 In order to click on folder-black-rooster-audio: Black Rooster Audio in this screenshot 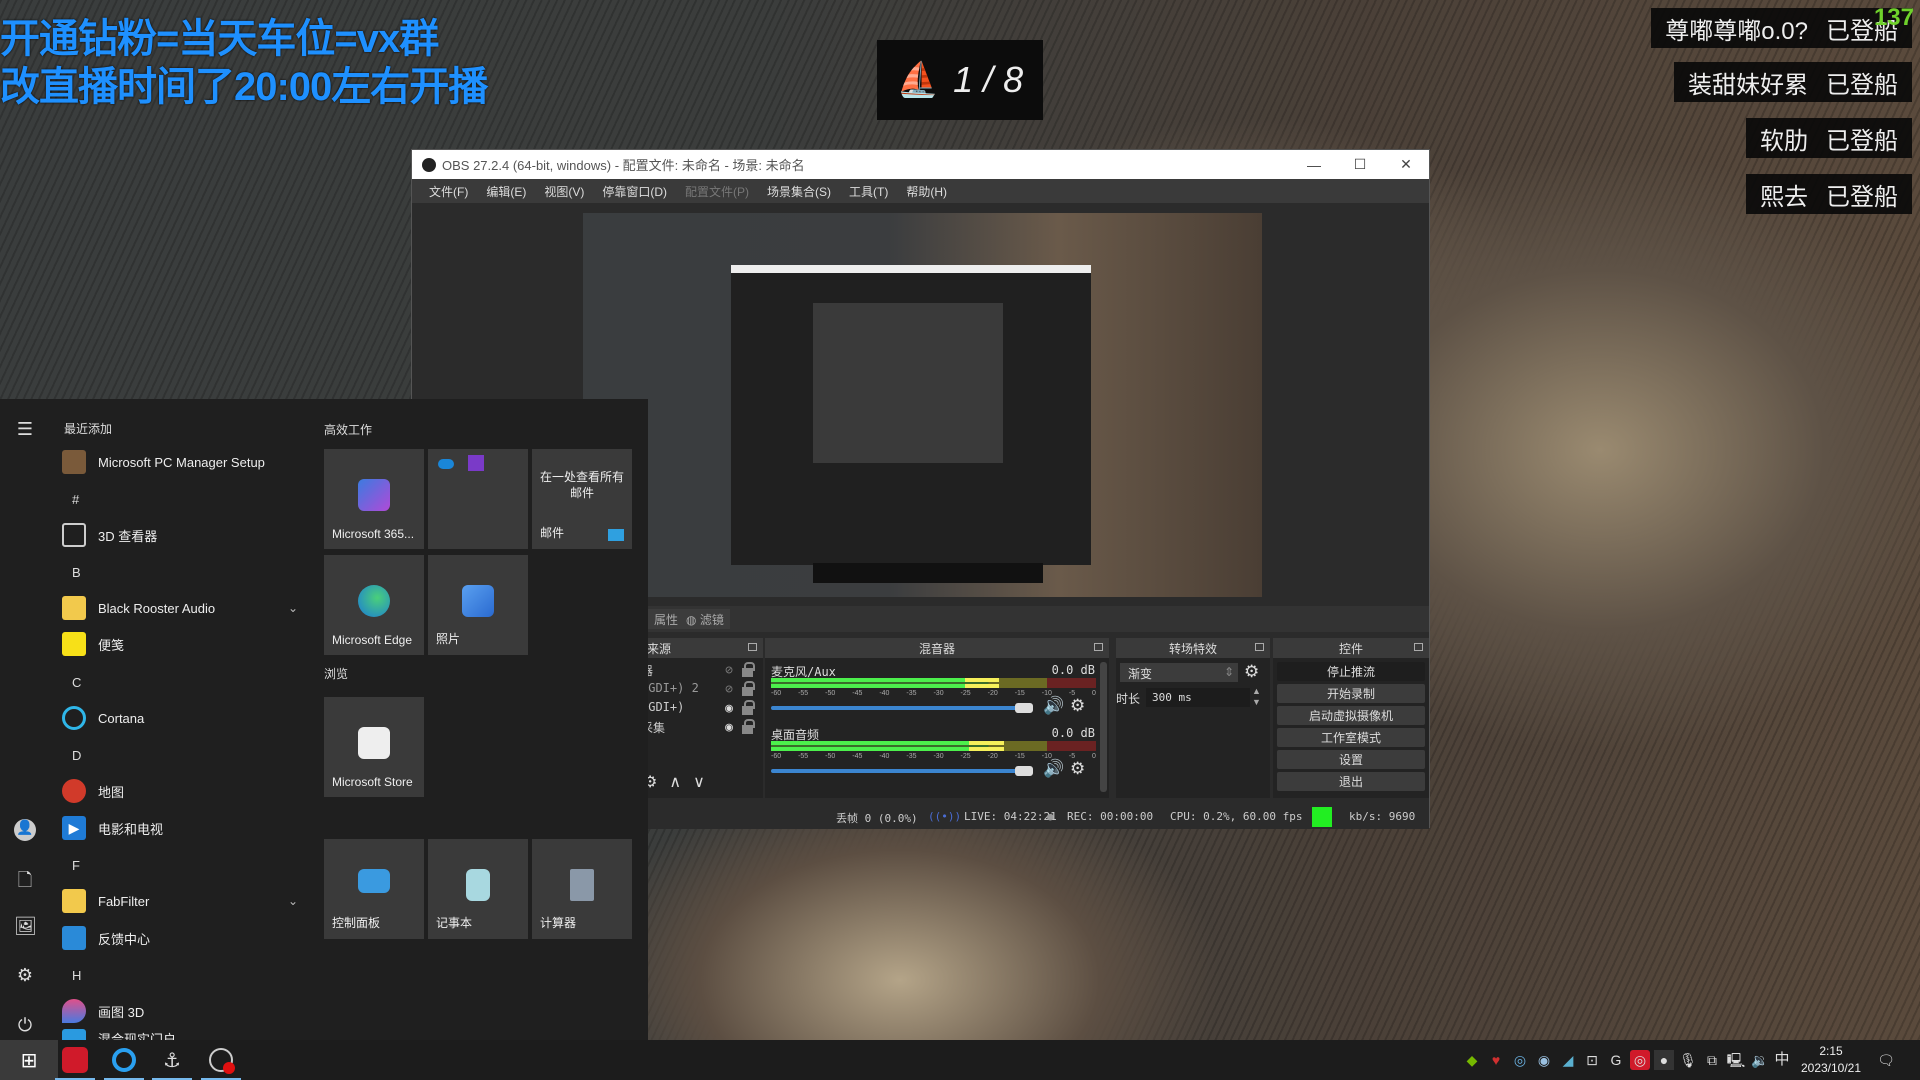, I will do `click(138, 608)`.